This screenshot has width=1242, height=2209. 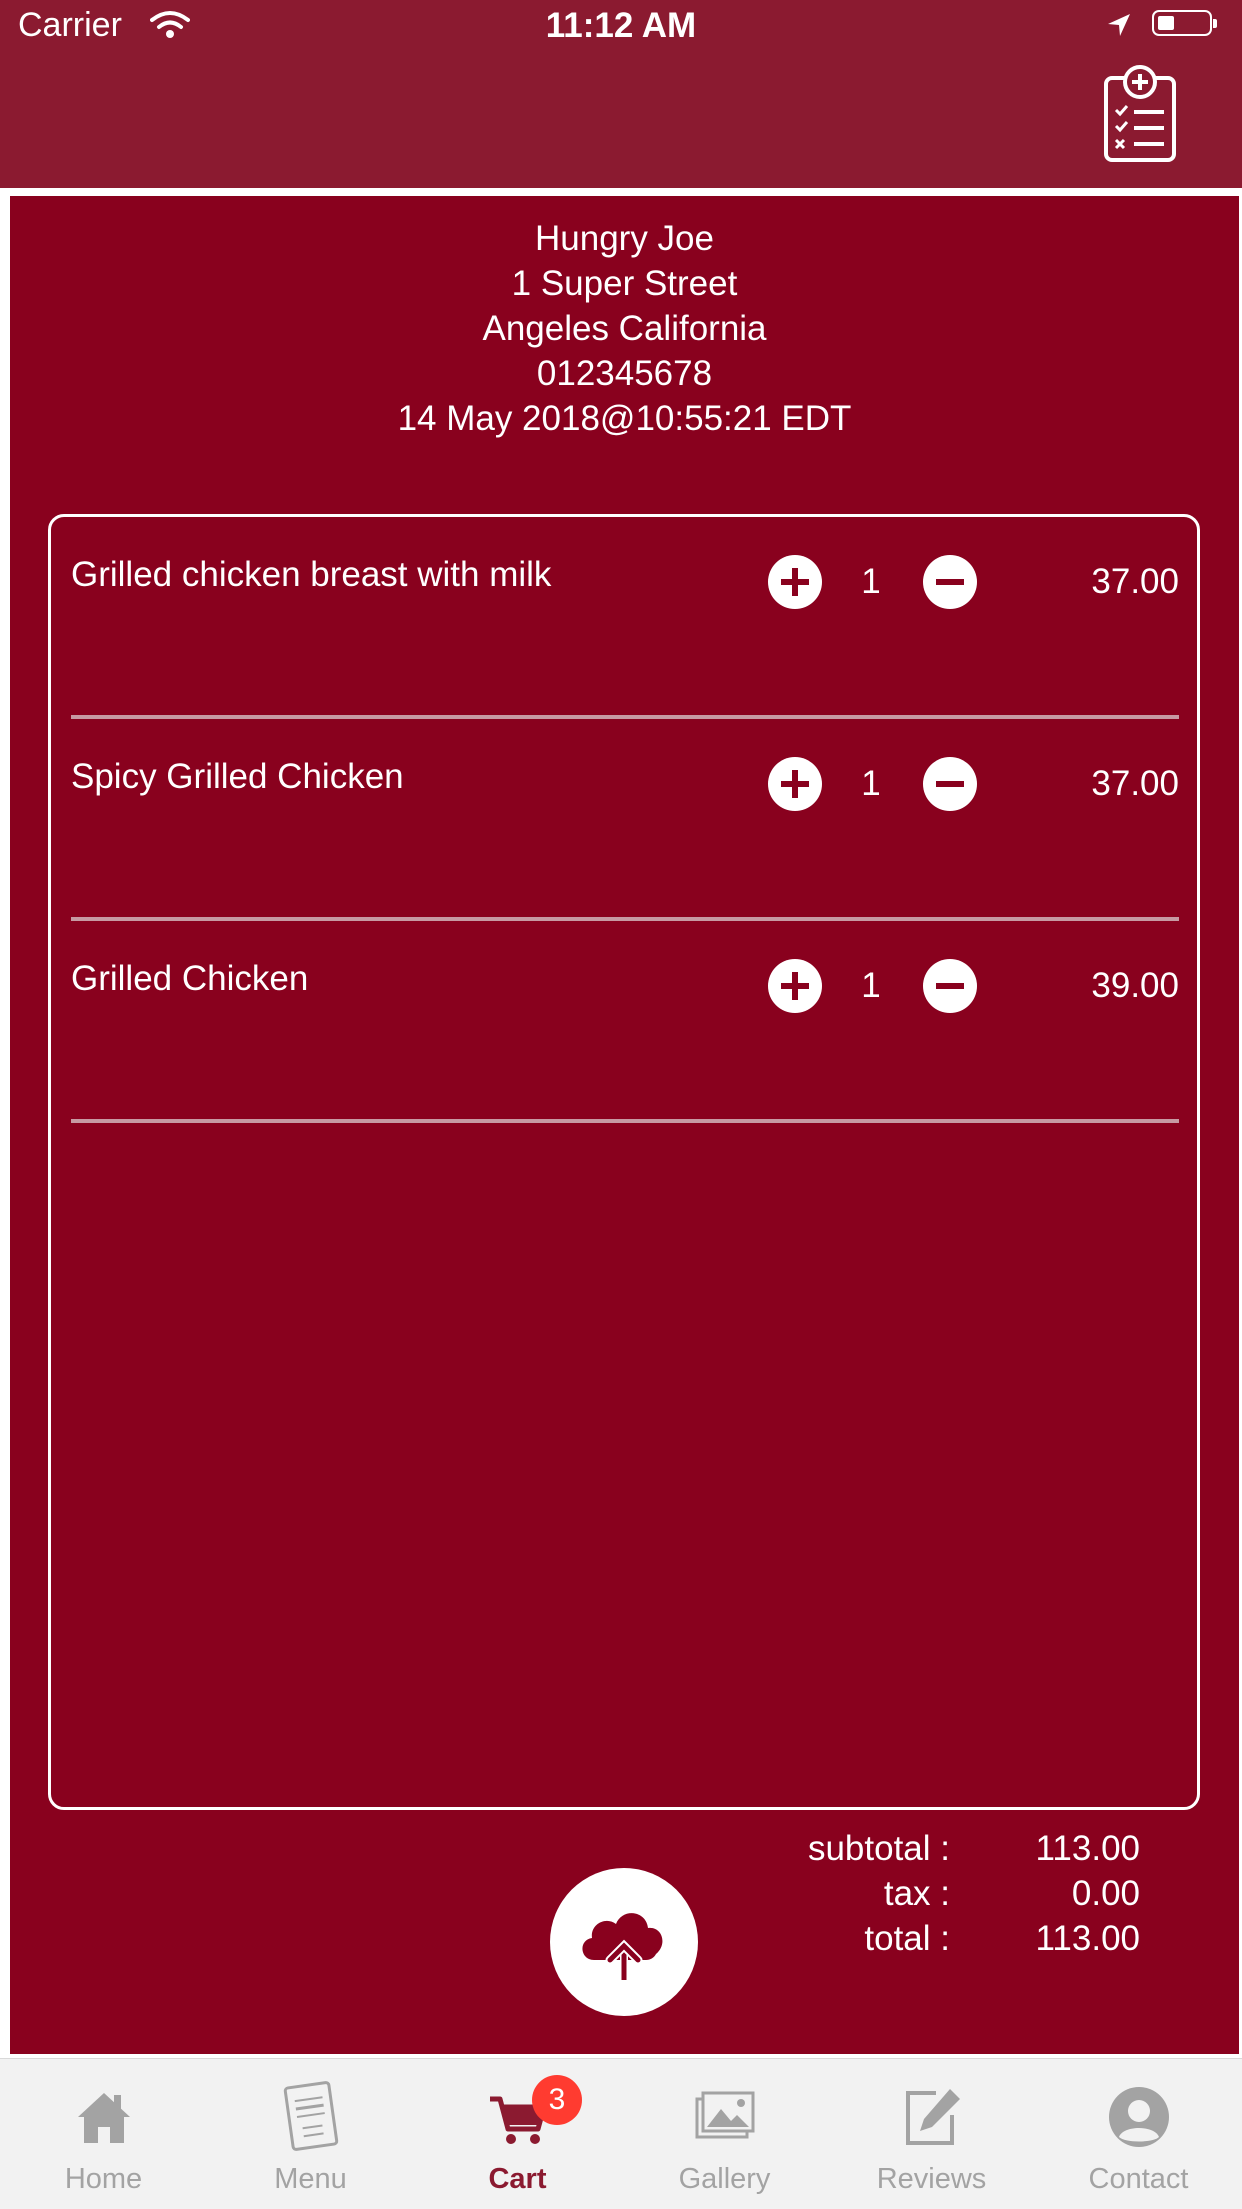 What do you see at coordinates (1105, 1893) in the screenshot?
I see `tax-value: 0.00` at bounding box center [1105, 1893].